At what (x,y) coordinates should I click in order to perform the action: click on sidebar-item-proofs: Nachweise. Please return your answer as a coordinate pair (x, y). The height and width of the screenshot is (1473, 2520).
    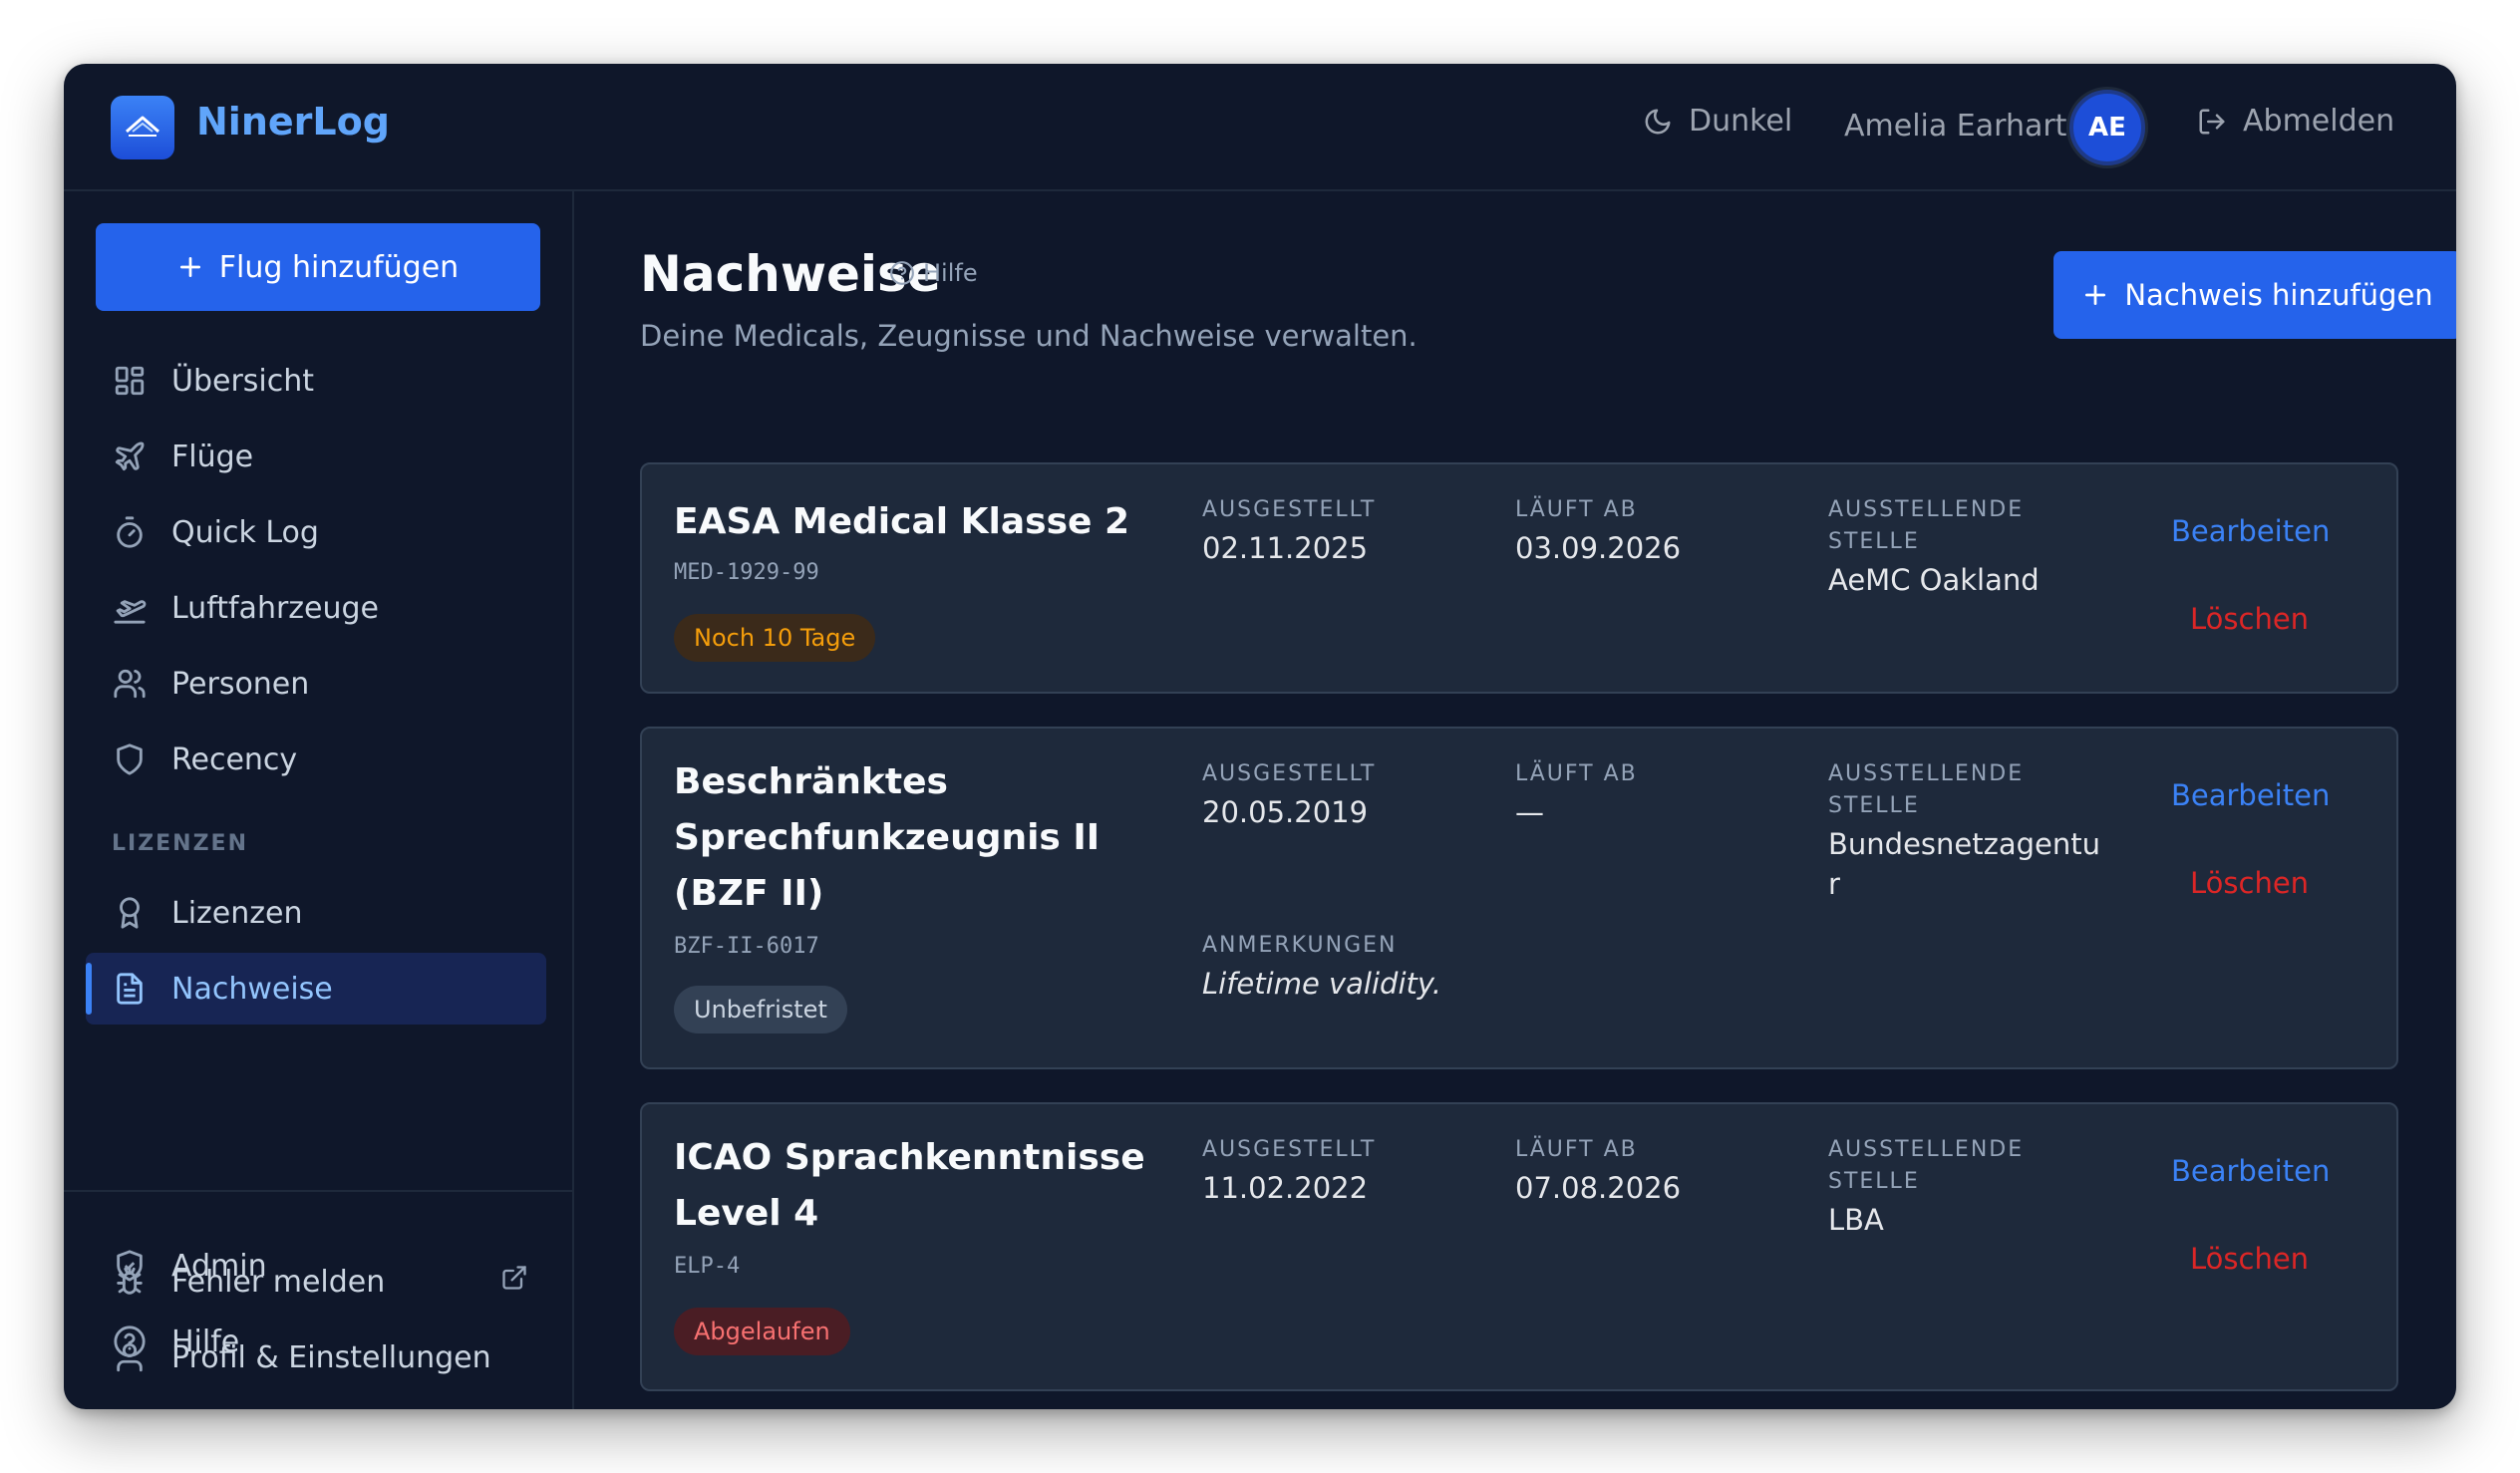
    Looking at the image, I should click on (316, 989).